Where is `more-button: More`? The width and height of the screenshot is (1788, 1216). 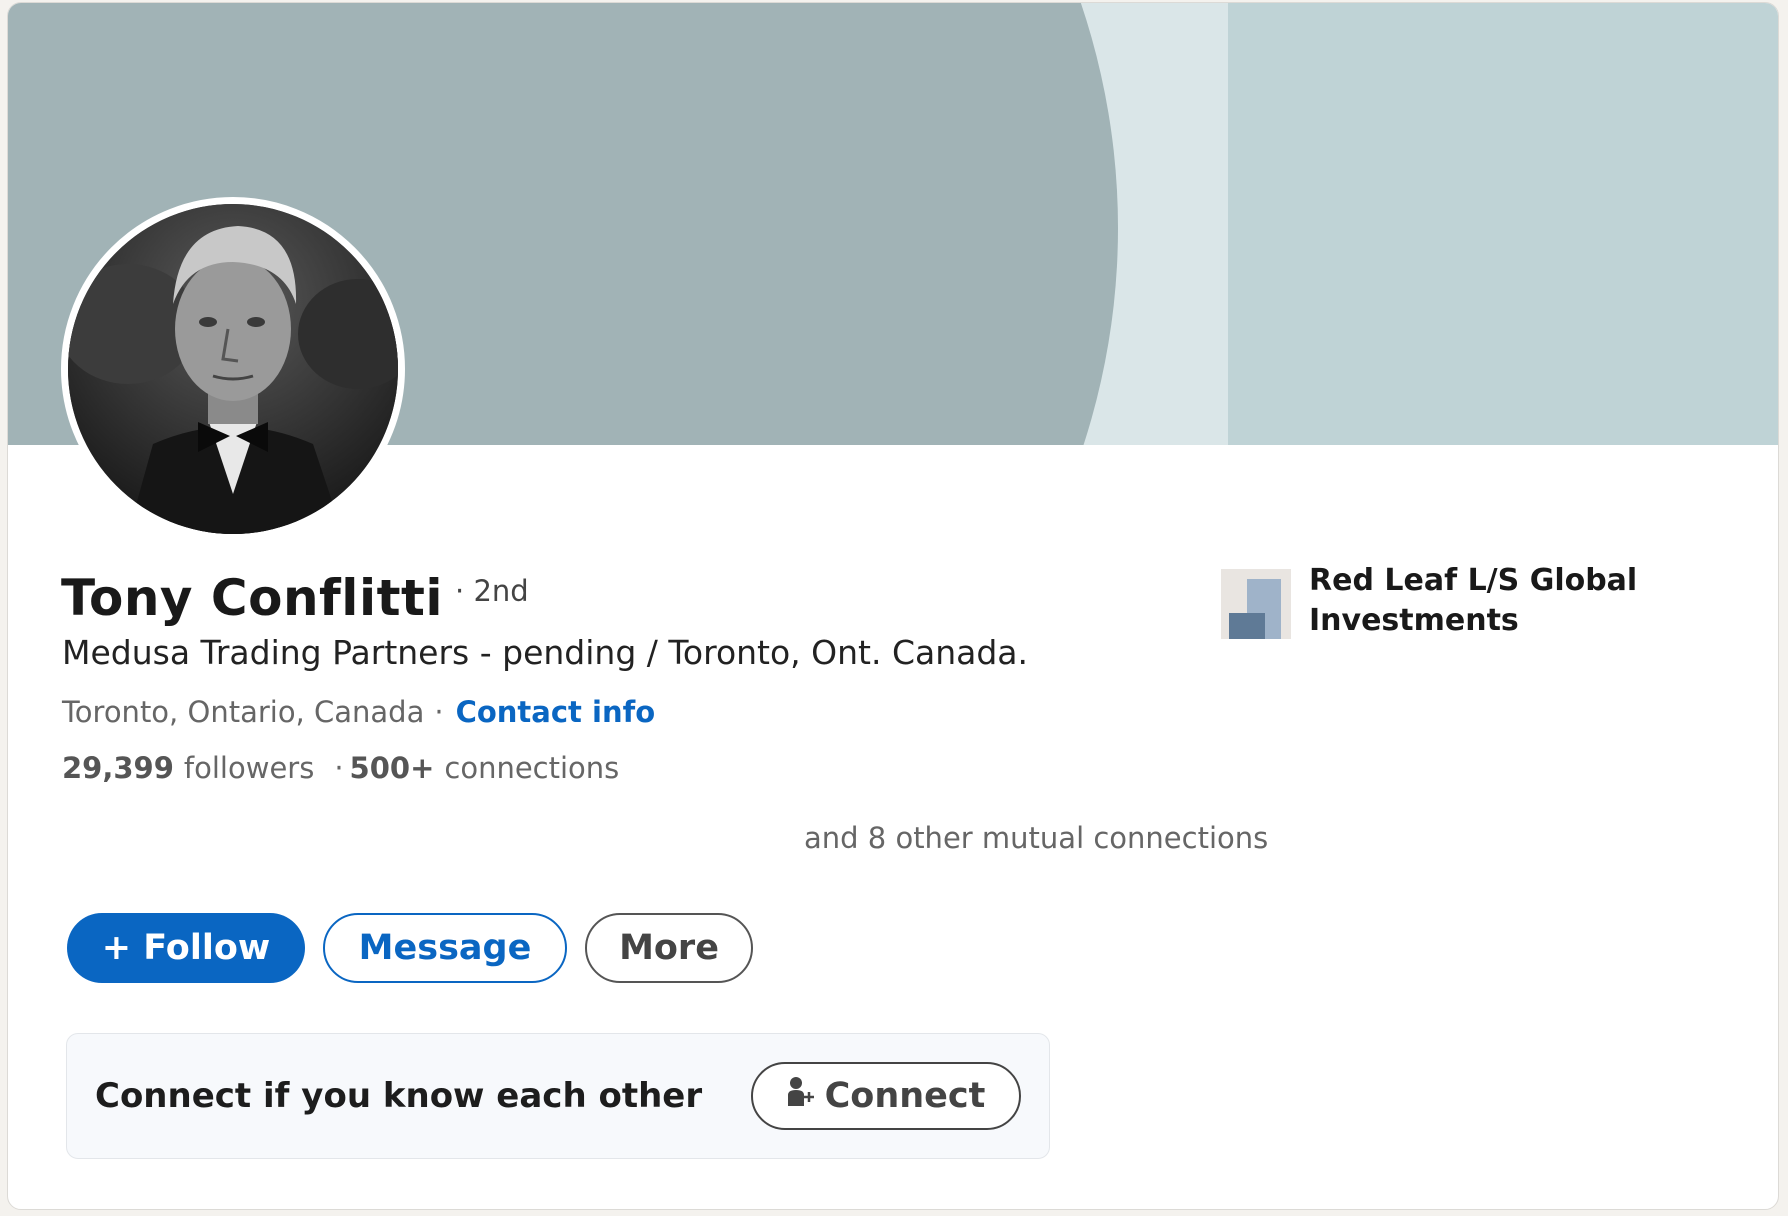 more-button: More is located at coordinates (669, 948).